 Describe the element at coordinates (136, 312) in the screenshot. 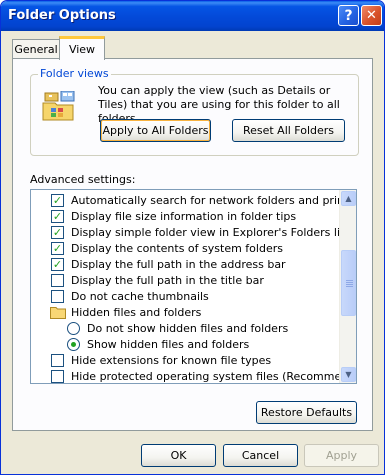

I see `setting-label: Hidden files and folders` at that location.